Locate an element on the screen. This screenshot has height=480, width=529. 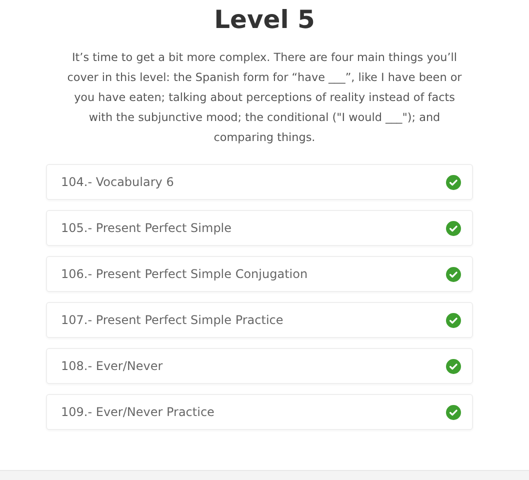
lesson-row: 107.- Present Perfect Simple Practice is located at coordinates (259, 320).